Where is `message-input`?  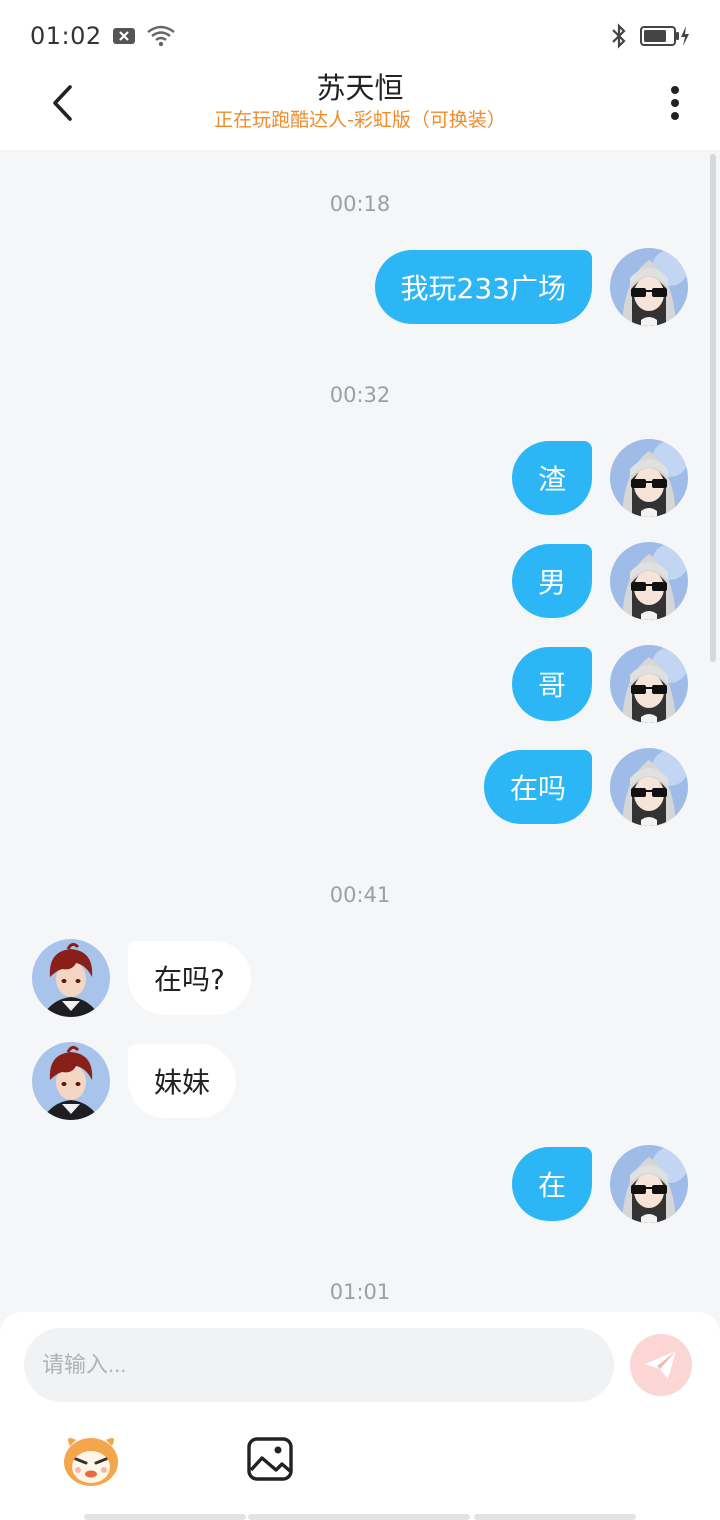
message-input is located at coordinates (319, 1365).